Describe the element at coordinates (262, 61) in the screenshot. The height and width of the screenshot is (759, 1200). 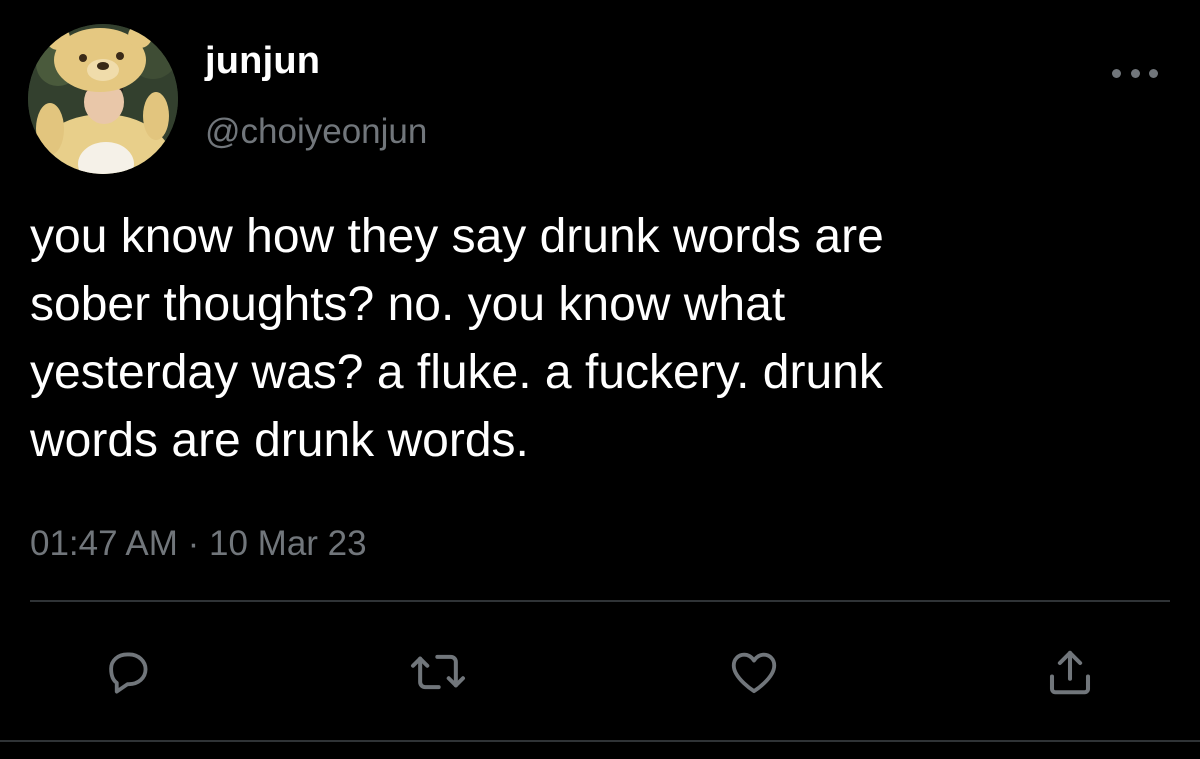
I see `display-name: junjun` at that location.